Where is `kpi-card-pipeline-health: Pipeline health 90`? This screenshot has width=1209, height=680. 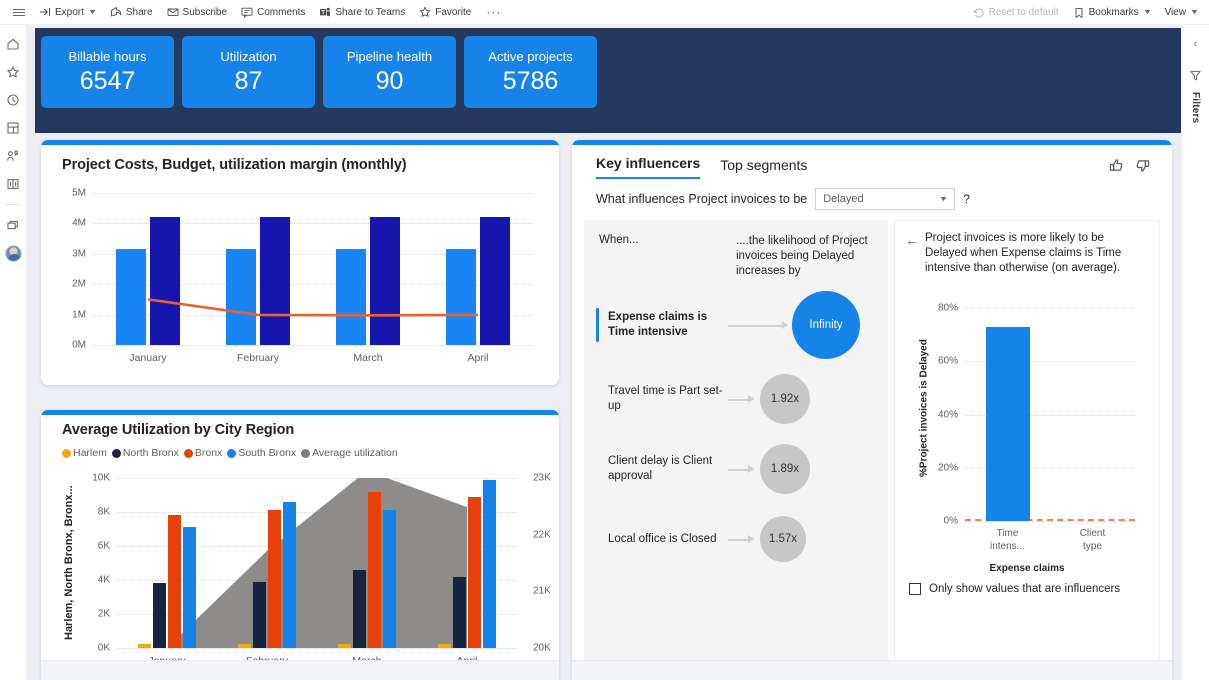 kpi-card-pipeline-health: Pipeline health 90 is located at coordinates (389, 72).